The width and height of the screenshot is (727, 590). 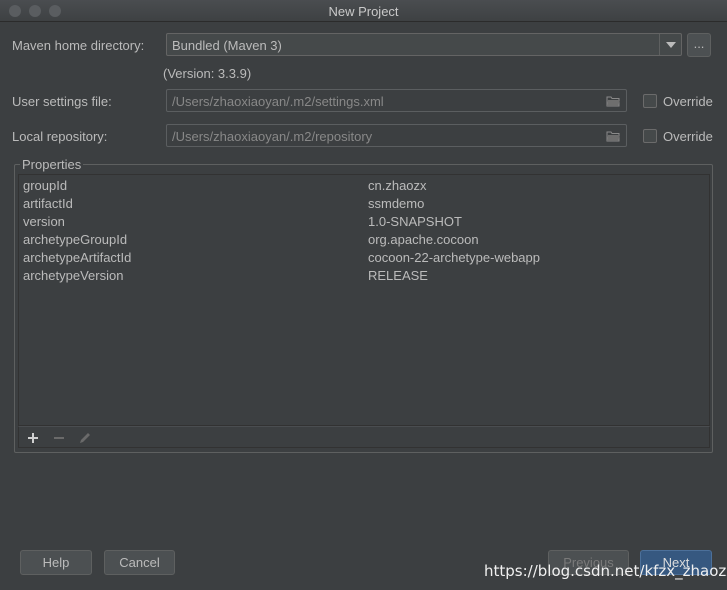 I want to click on table-row: archetypeGroupId org.apache.cocoon, so click(x=364, y=239).